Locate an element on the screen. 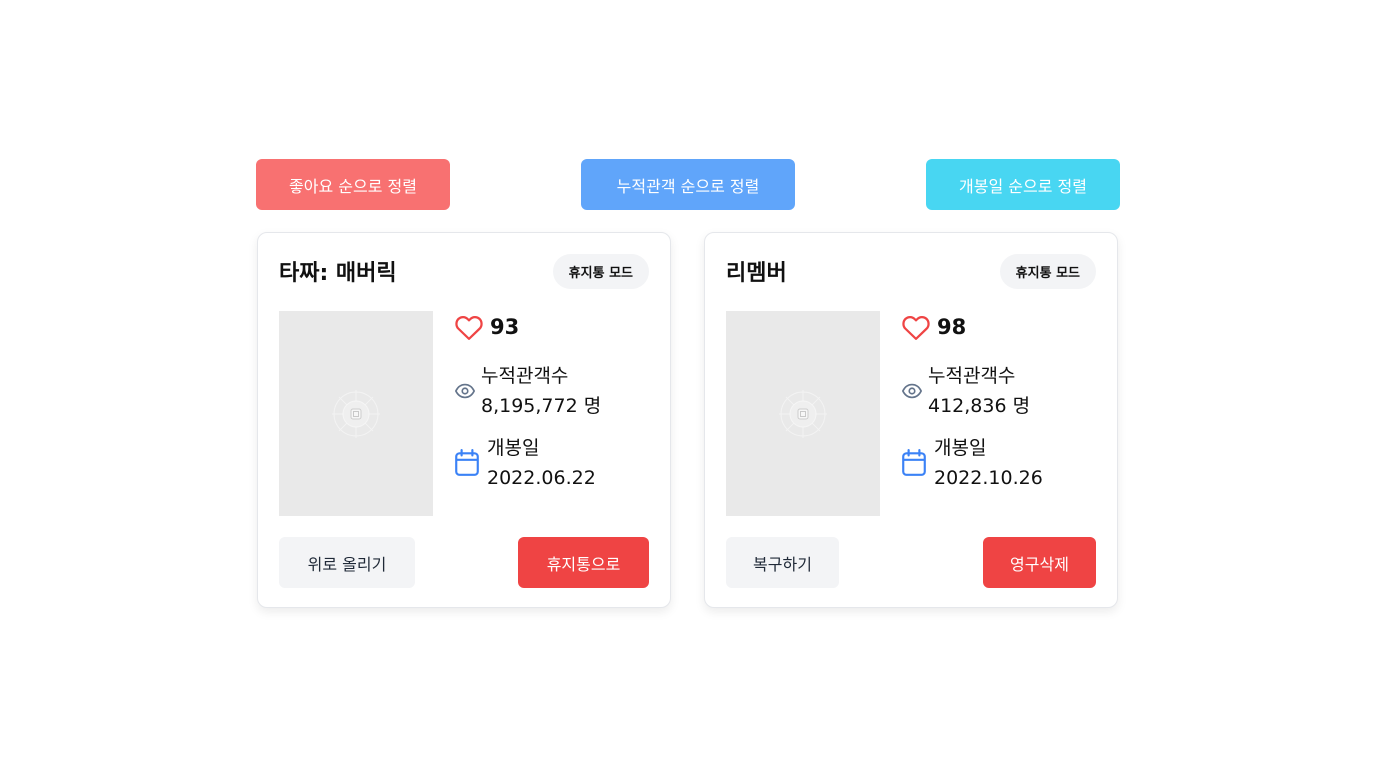 This screenshot has height=768, width=1376. likes-stat: 93 is located at coordinates (486, 327).